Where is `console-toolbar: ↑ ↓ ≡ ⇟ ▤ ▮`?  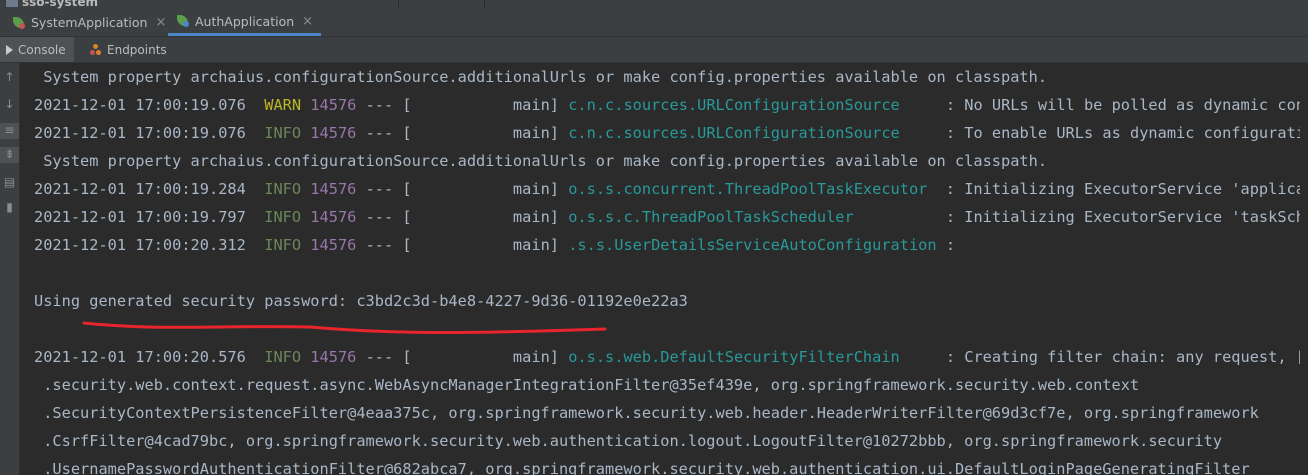 console-toolbar: ↑ ↓ ≡ ⇟ ▤ ▮ is located at coordinates (10, 269).